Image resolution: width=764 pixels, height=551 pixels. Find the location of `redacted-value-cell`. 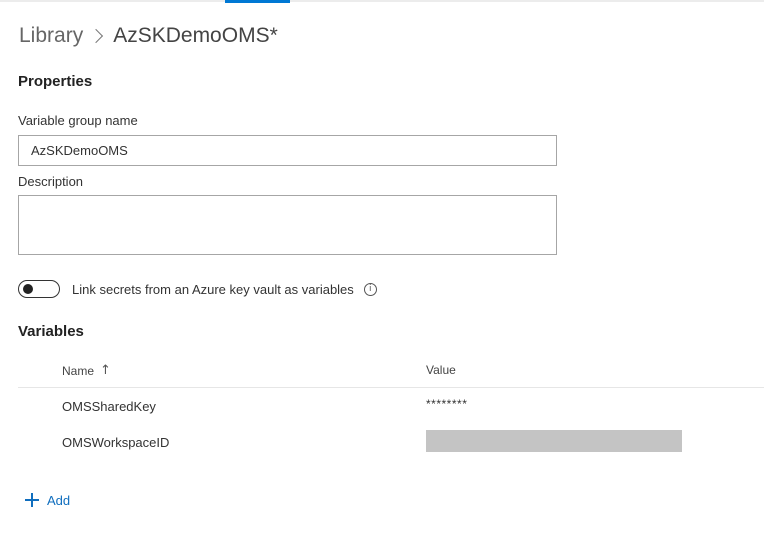

redacted-value-cell is located at coordinates (554, 441).